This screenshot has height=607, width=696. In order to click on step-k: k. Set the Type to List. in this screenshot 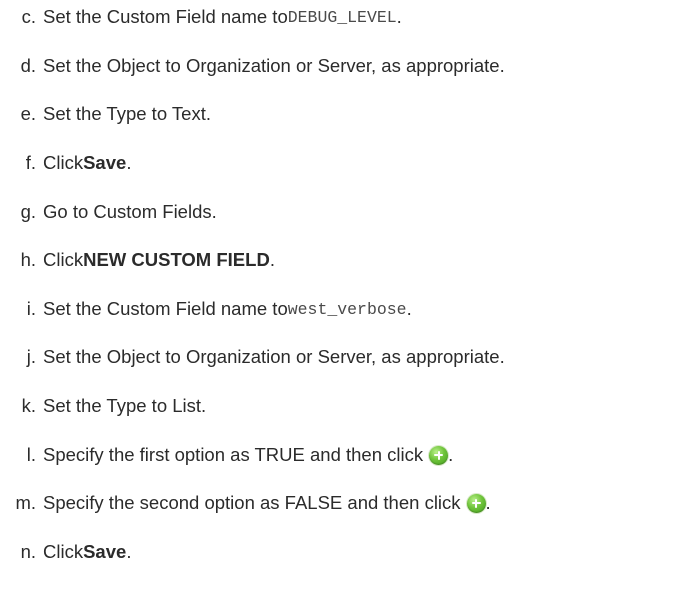, I will do `click(103, 406)`.